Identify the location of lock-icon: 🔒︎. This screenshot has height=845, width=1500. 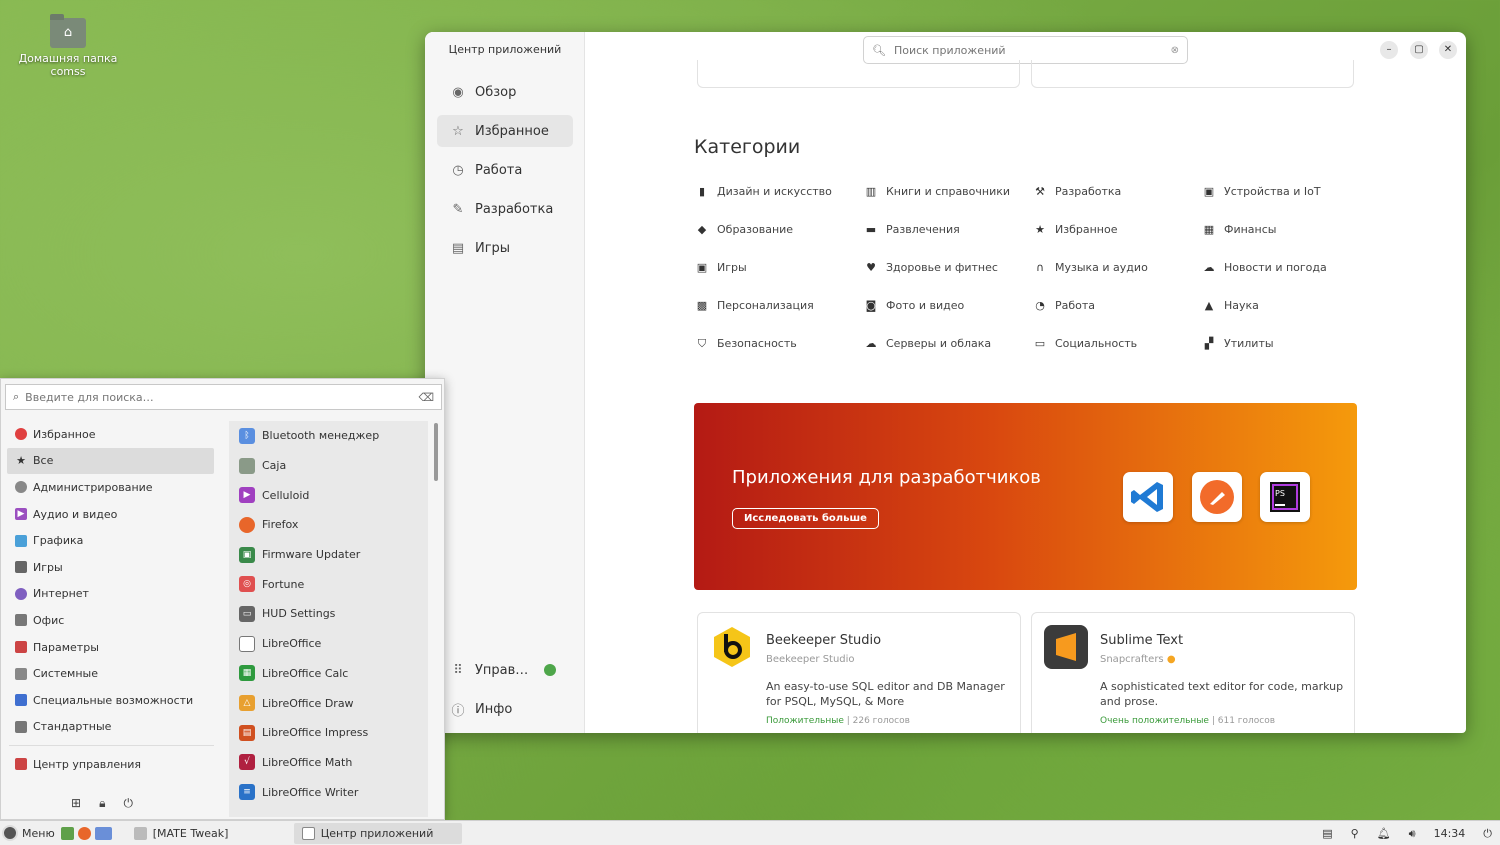
(102, 803).